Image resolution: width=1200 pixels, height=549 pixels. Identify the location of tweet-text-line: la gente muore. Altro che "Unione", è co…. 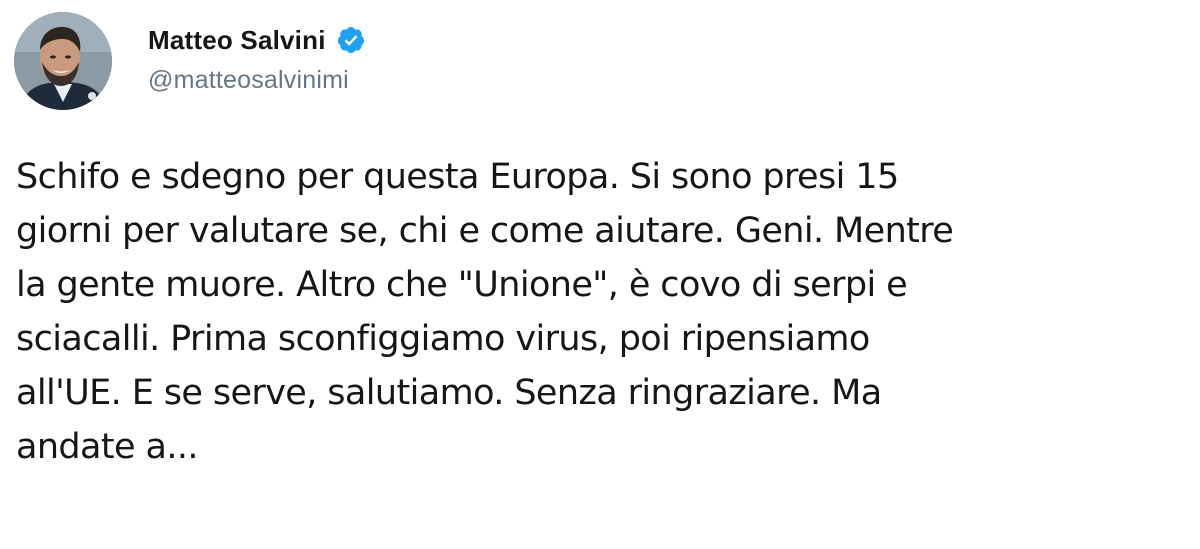
(462, 285).